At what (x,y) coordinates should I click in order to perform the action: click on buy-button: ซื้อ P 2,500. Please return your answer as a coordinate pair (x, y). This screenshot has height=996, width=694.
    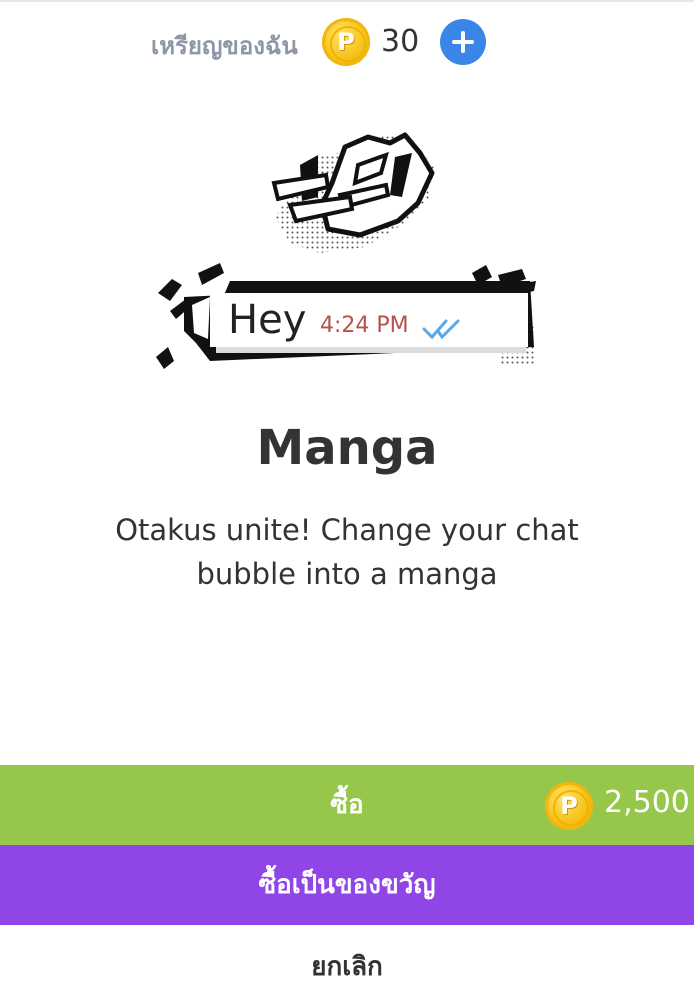
    Looking at the image, I should click on (347, 805).